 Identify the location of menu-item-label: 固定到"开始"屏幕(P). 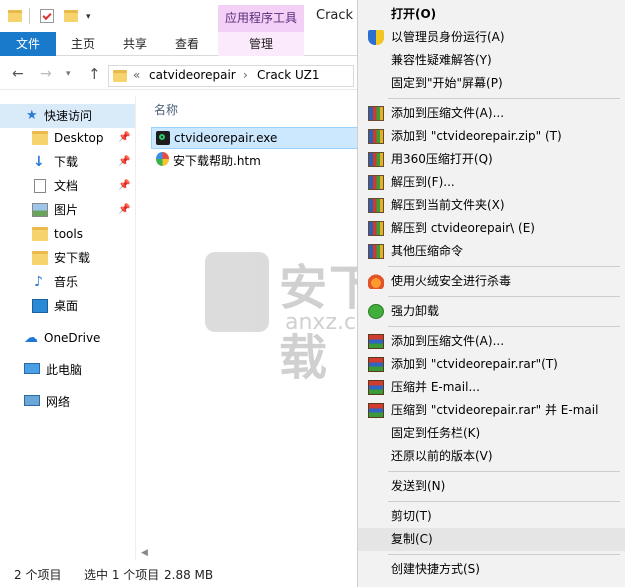
(447, 83).